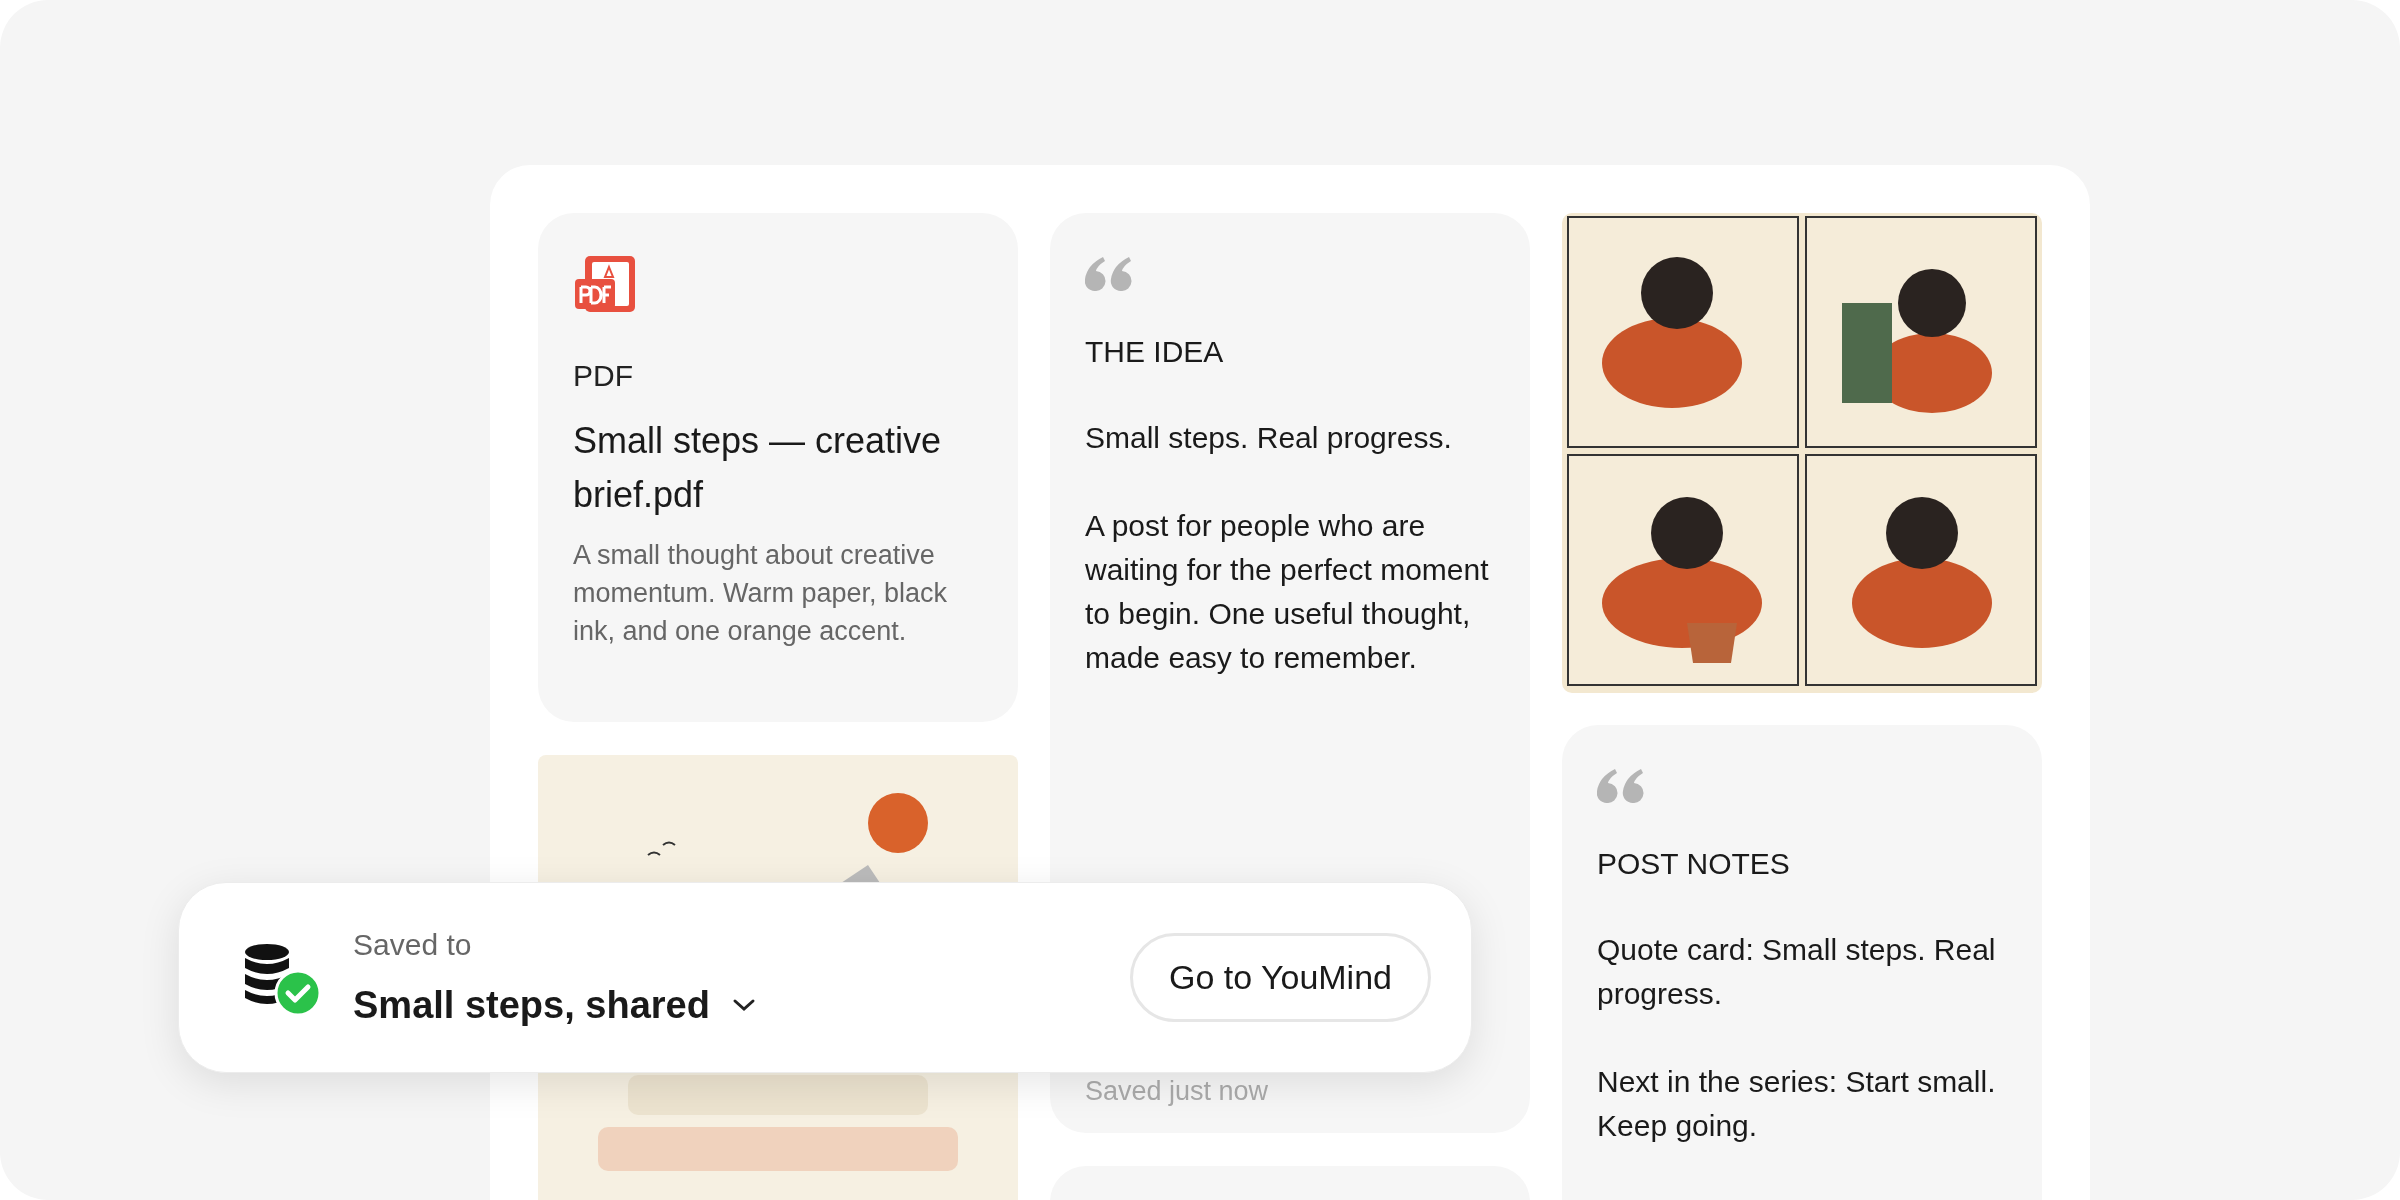  What do you see at coordinates (1797, 1104) in the screenshot?
I see `note-paragraph: Next in the series: Start small. Keep going.` at bounding box center [1797, 1104].